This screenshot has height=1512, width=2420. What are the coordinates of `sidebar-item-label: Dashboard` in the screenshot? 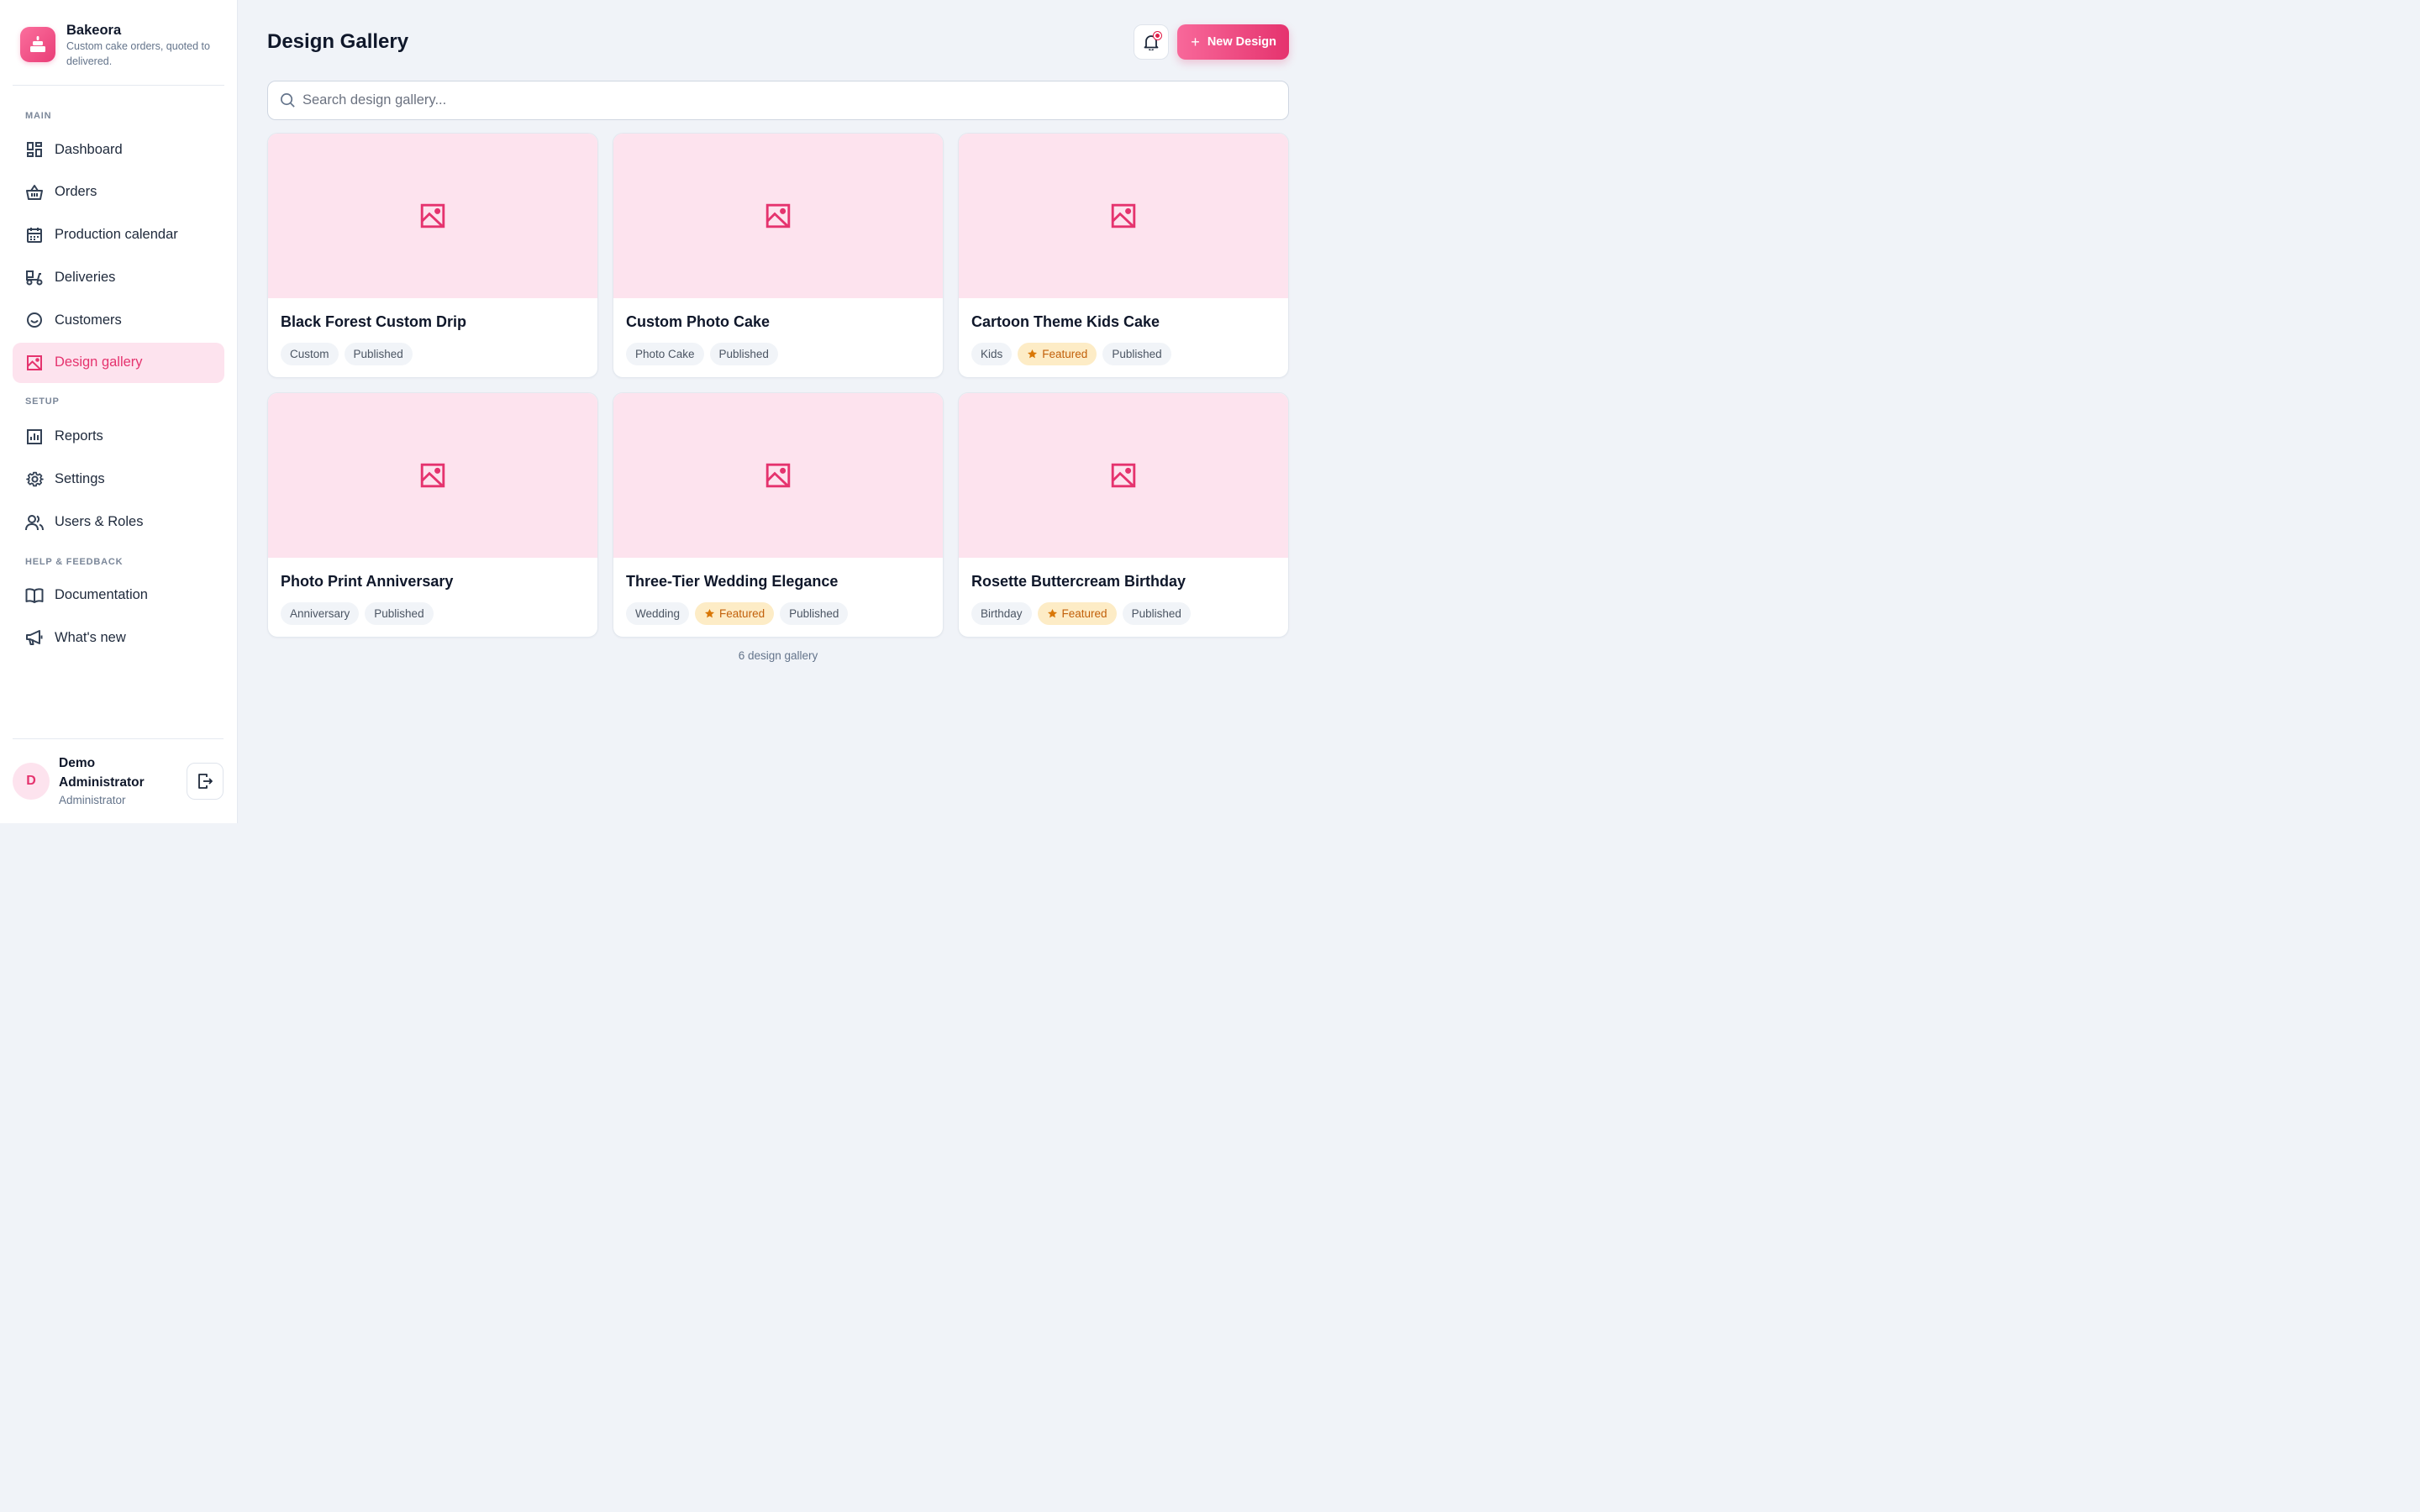 It's located at (89, 149).